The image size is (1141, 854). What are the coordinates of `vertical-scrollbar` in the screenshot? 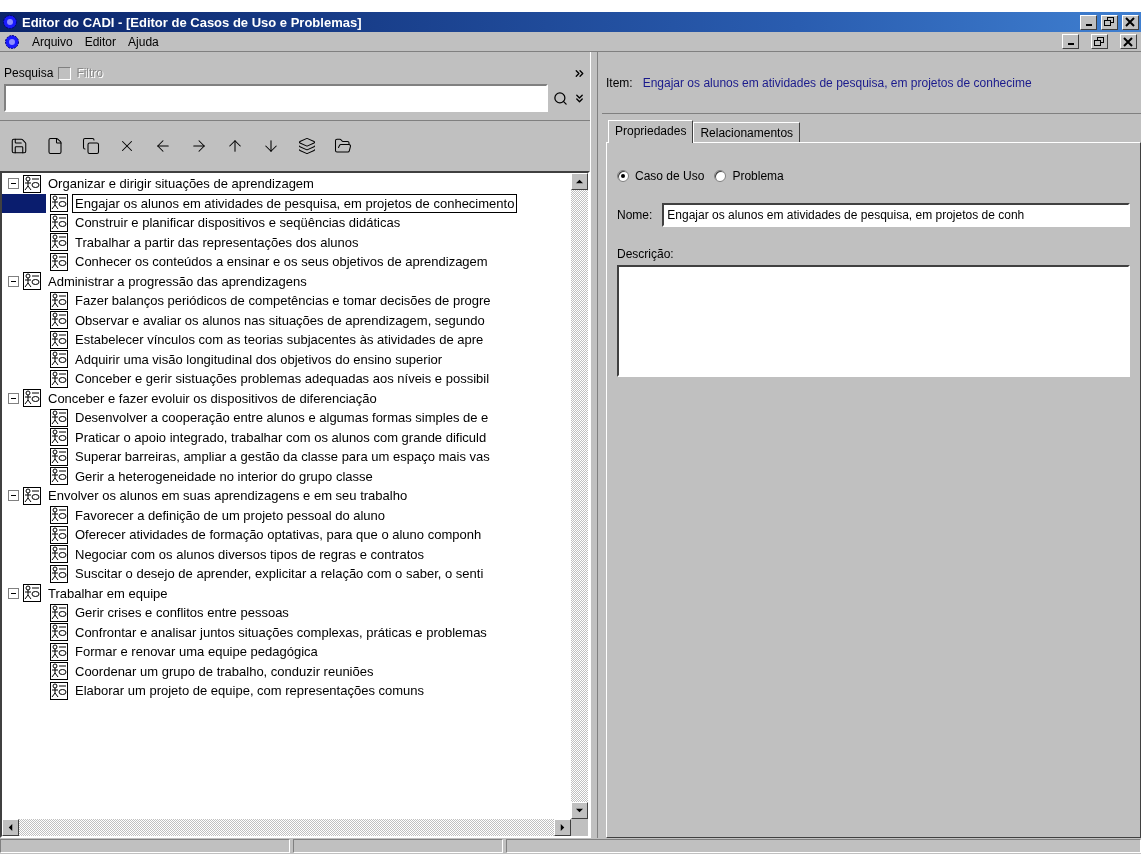 It's located at (579, 496).